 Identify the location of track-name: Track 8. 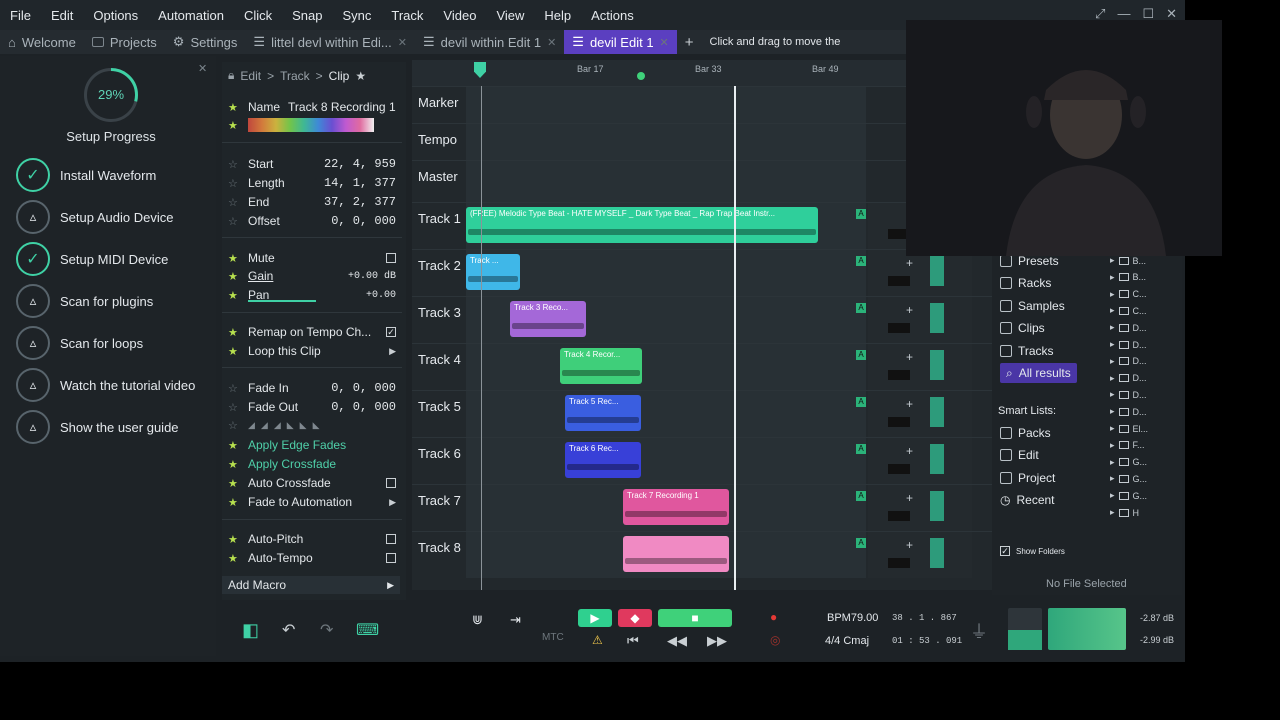
(439, 555).